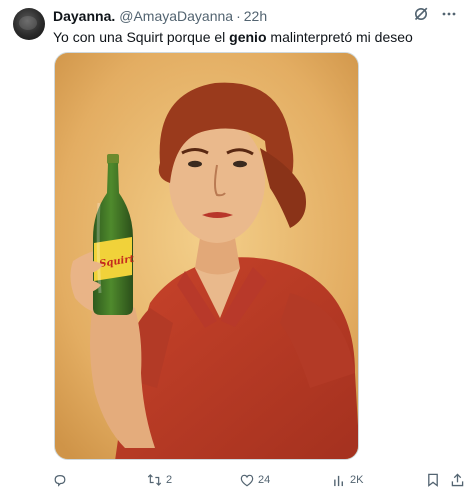 This screenshot has height=496, width=471. What do you see at coordinates (84, 16) in the screenshot?
I see `author-name: Dayanna.` at bounding box center [84, 16].